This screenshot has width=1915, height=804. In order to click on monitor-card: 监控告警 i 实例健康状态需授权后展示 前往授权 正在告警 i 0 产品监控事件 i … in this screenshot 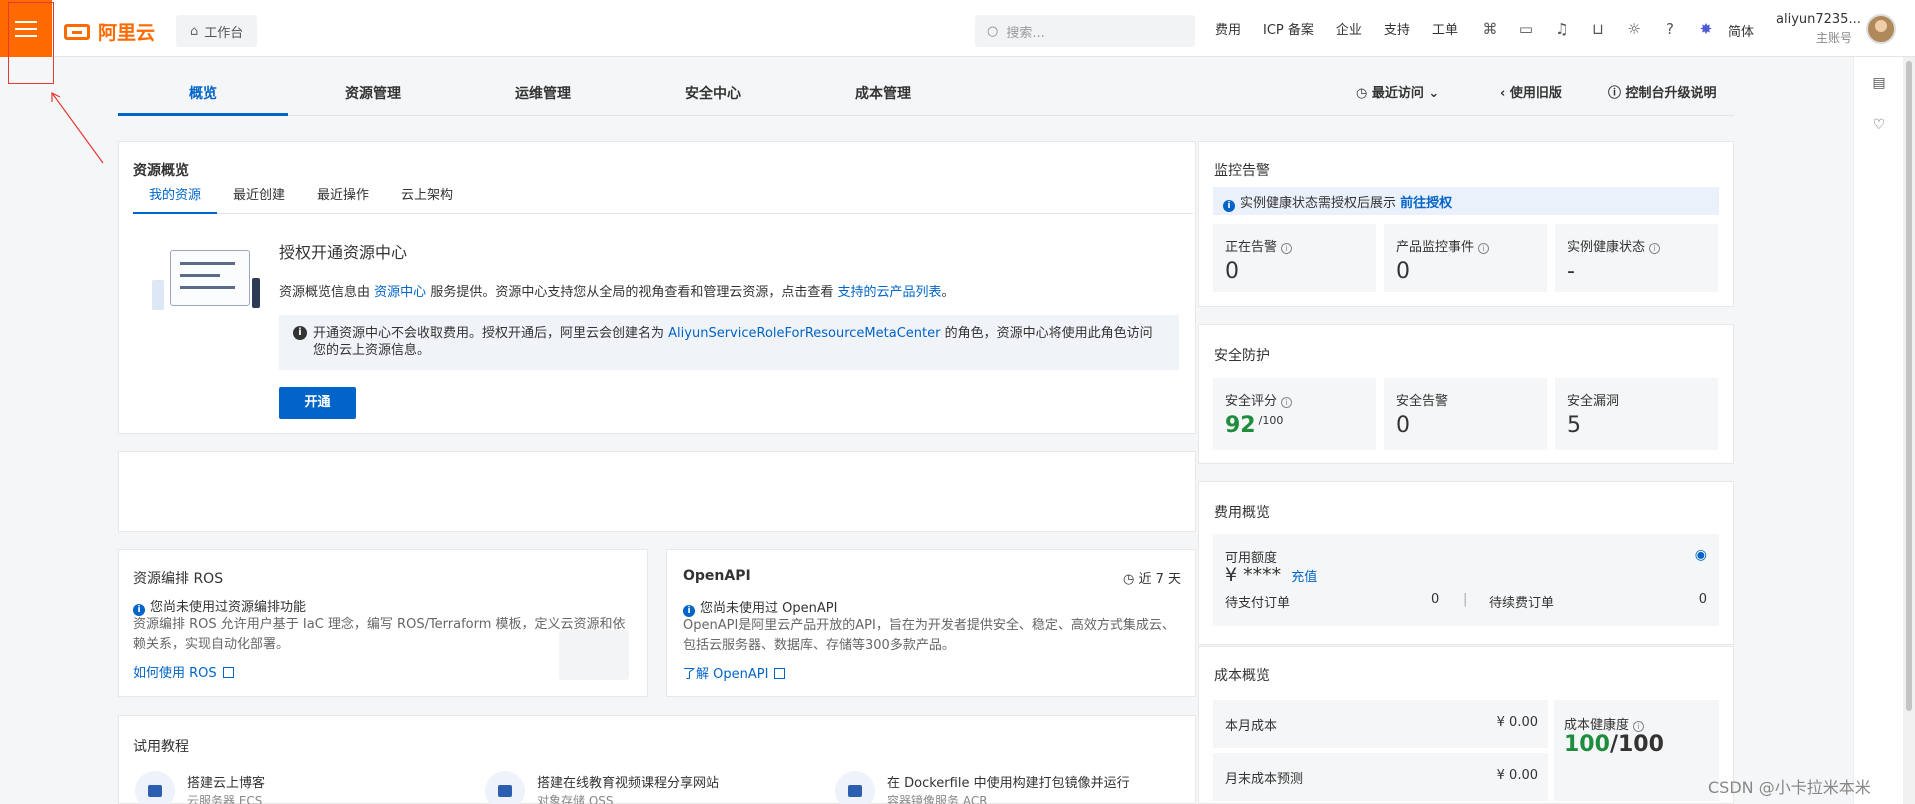, I will do `click(1466, 224)`.